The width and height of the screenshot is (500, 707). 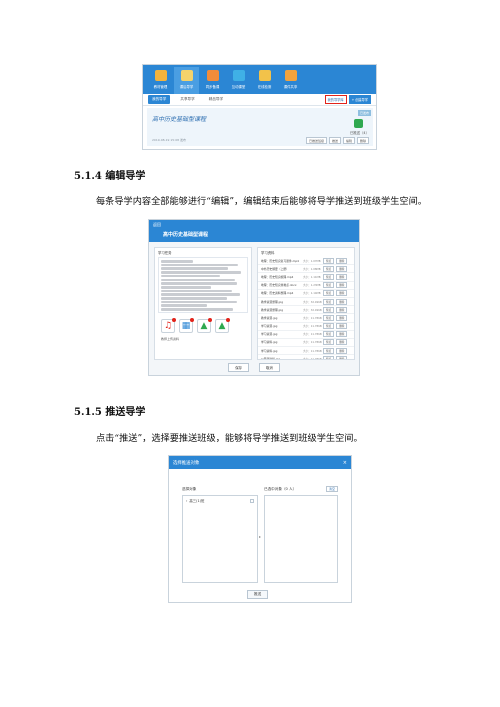 I want to click on file-name: 教学资源整理.jpg, so click(x=272, y=309).